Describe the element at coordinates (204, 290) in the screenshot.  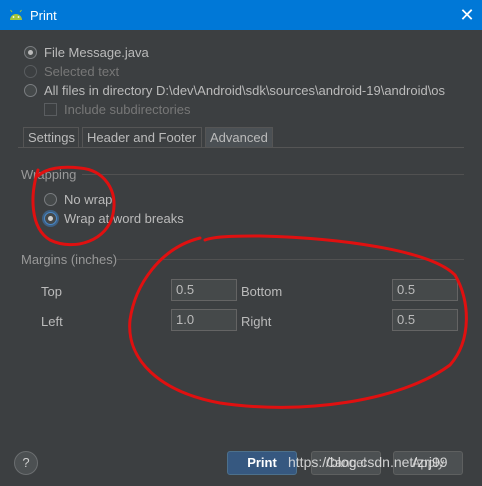
I see `margin-top-input: 0.5` at that location.